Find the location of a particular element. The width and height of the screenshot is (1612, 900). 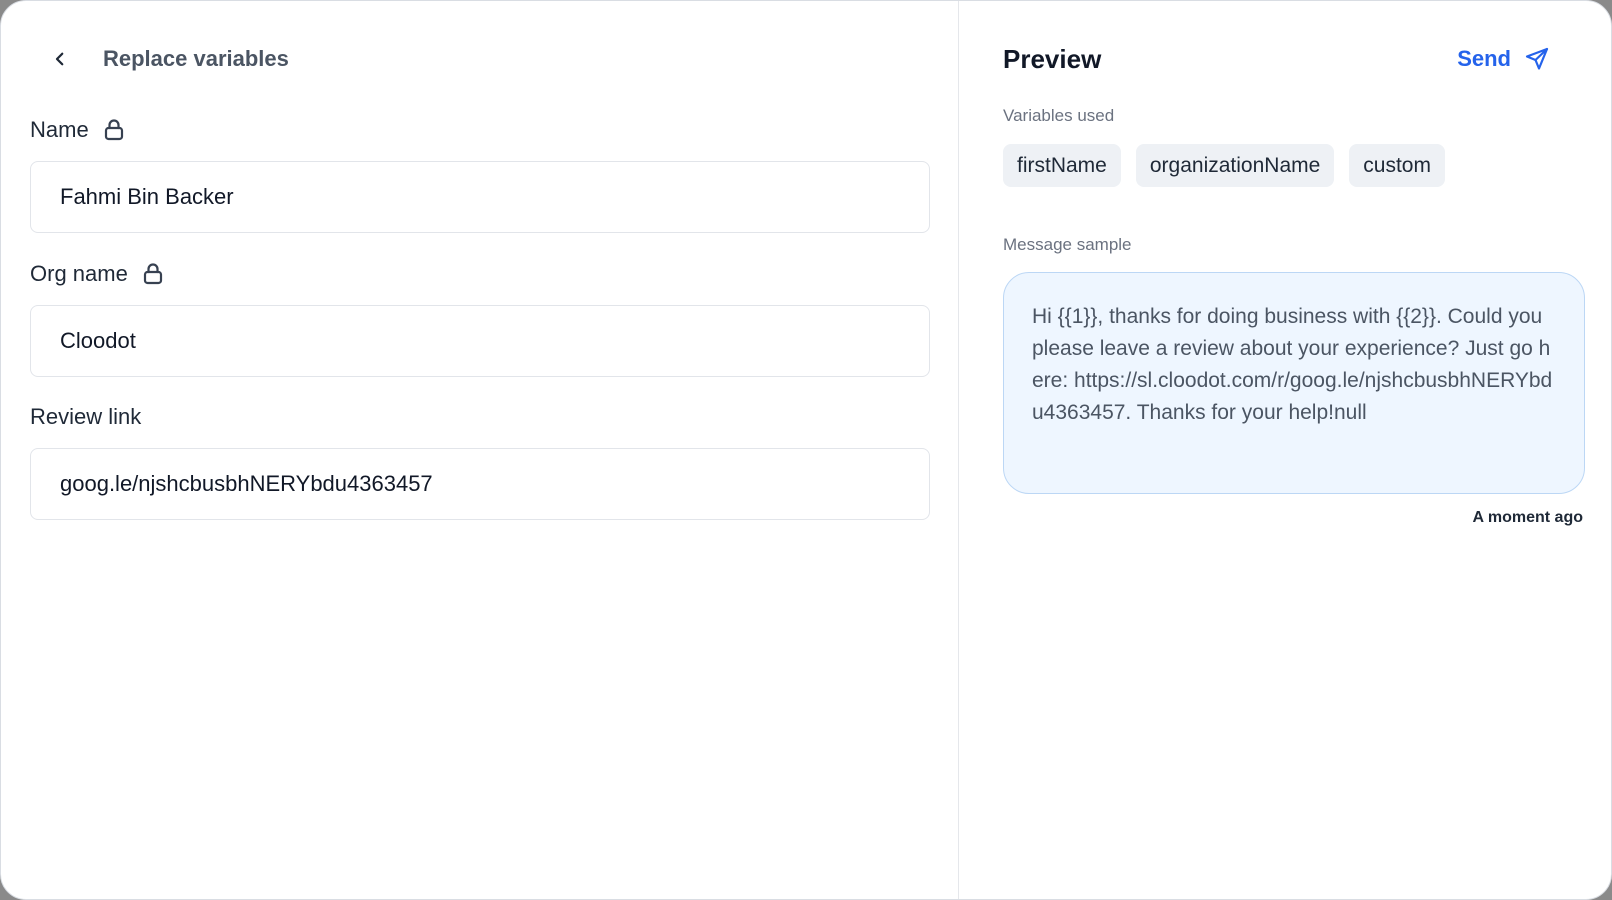

variable-chip: firstName is located at coordinates (1062, 165).